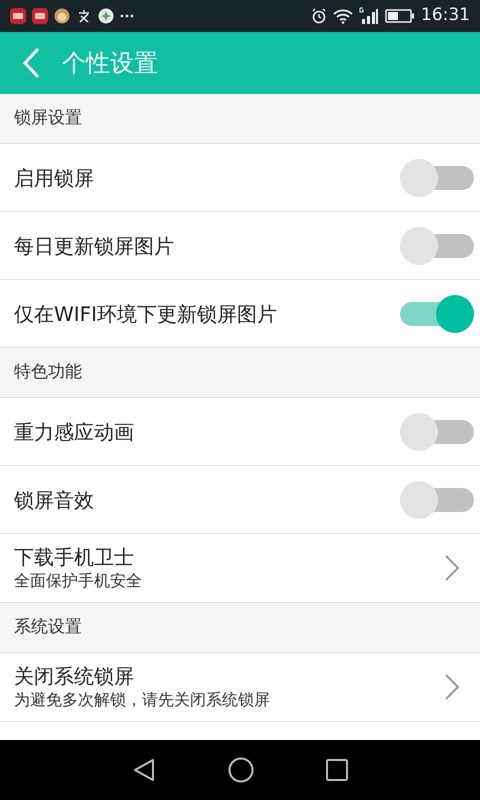  Describe the element at coordinates (127, 16) in the screenshot. I see `more-icon` at that location.